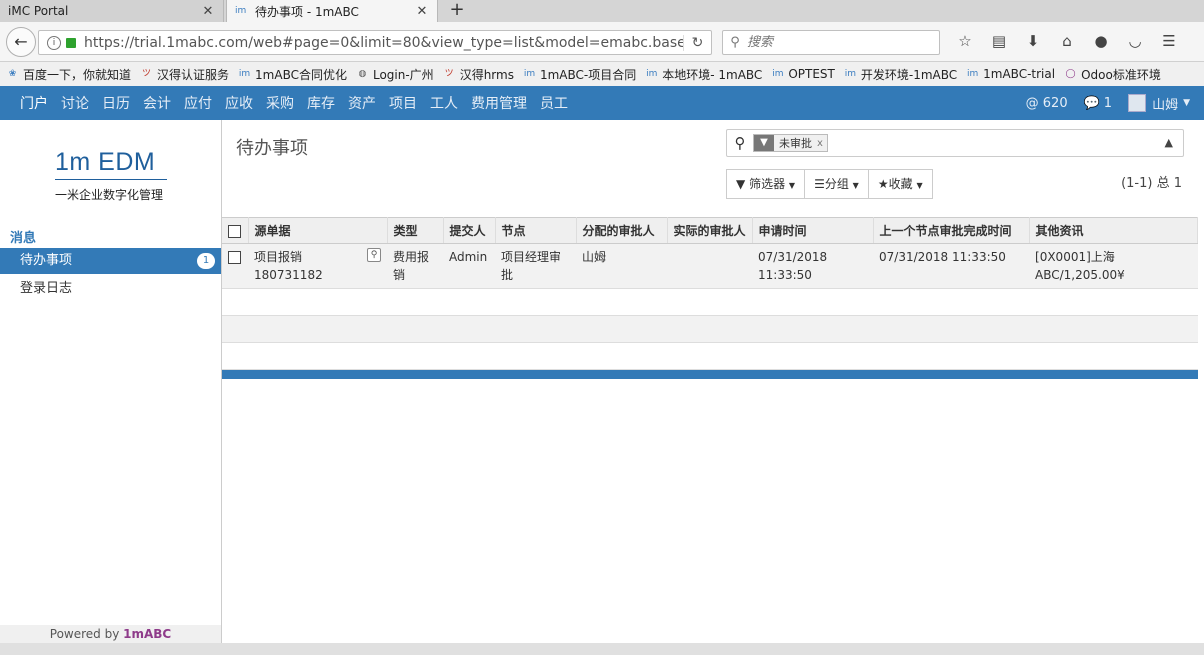 The height and width of the screenshot is (655, 1204). Describe the element at coordinates (415, 230) in the screenshot. I see `column-header: 类型` at that location.